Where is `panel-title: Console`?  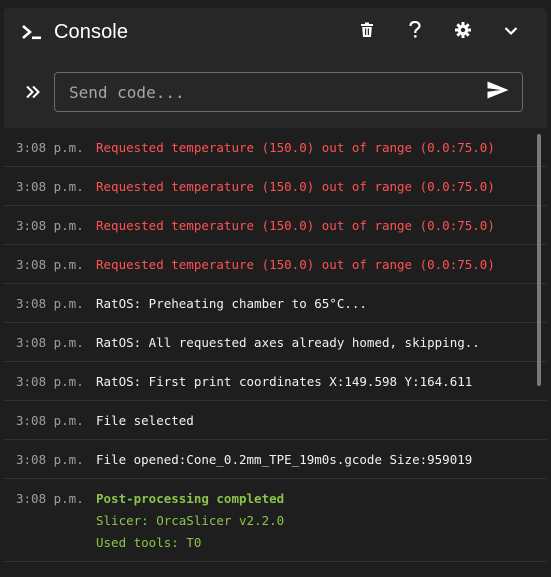 panel-title: Console is located at coordinates (91, 31).